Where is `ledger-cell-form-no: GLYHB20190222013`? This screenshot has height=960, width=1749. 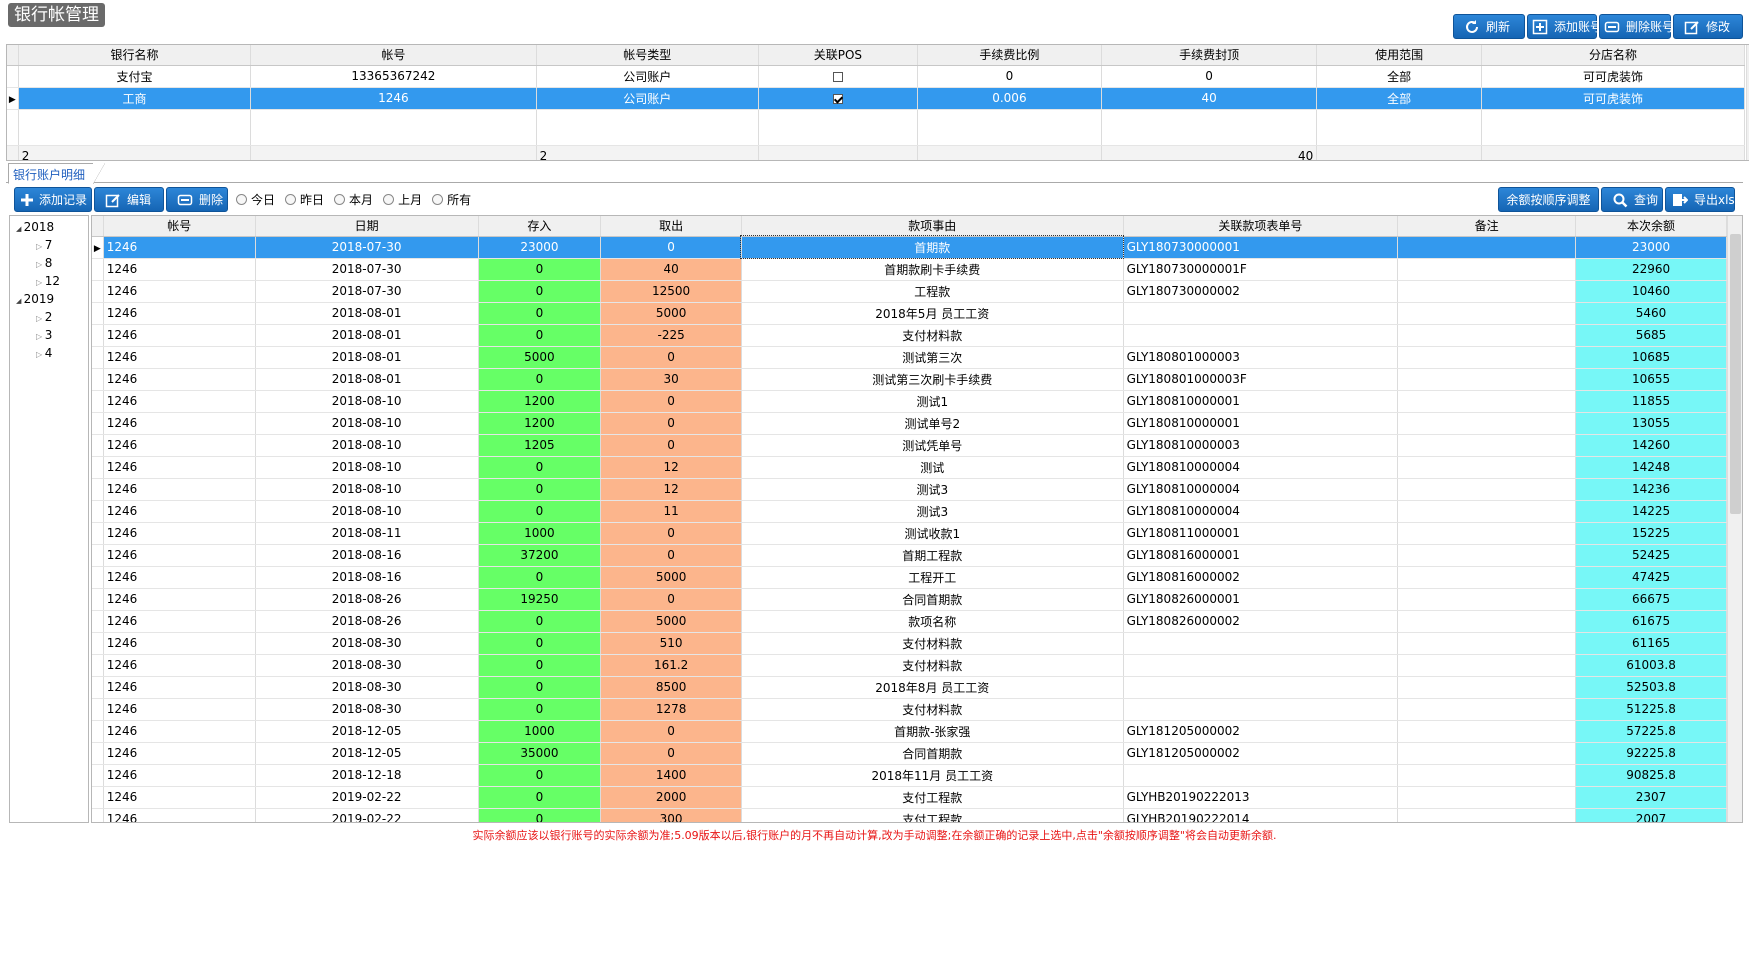 ledger-cell-form-no: GLYHB20190222013 is located at coordinates (1261, 797).